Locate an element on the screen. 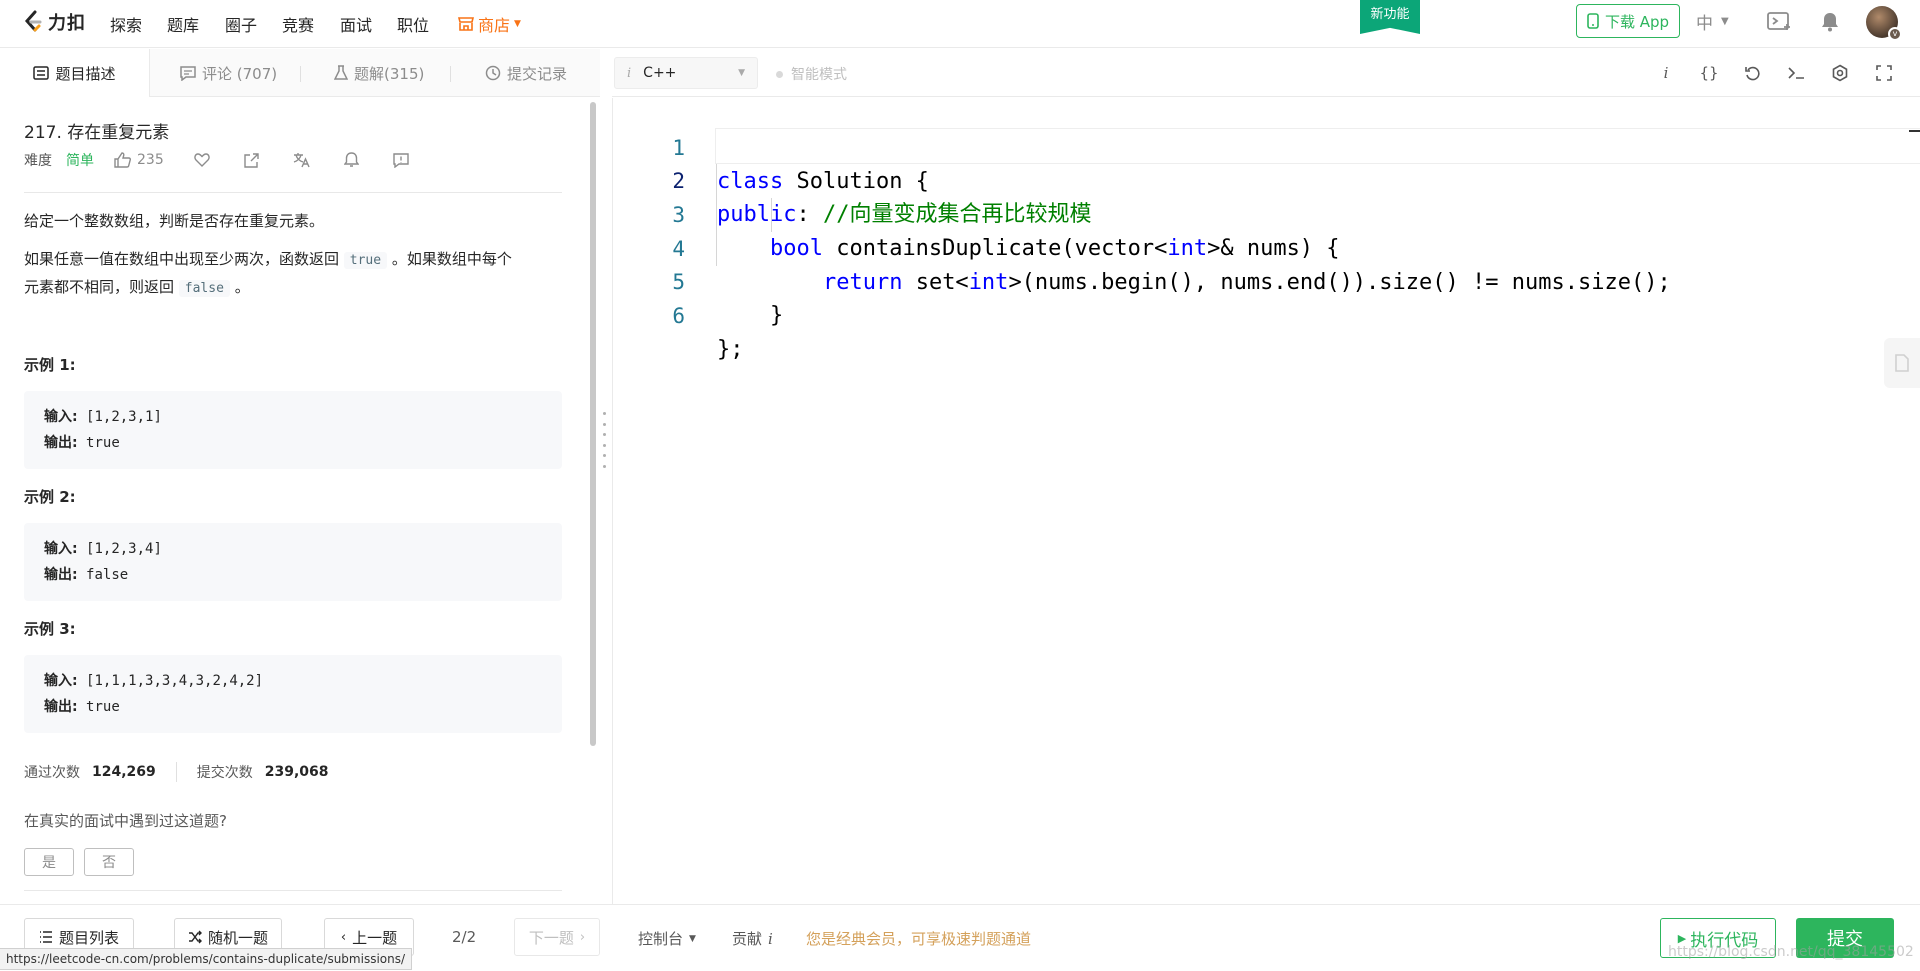 This screenshot has width=1920, height=971. description-paragraph: 给定一个整数数组，判断是否存在重复元素。 is located at coordinates (174, 221).